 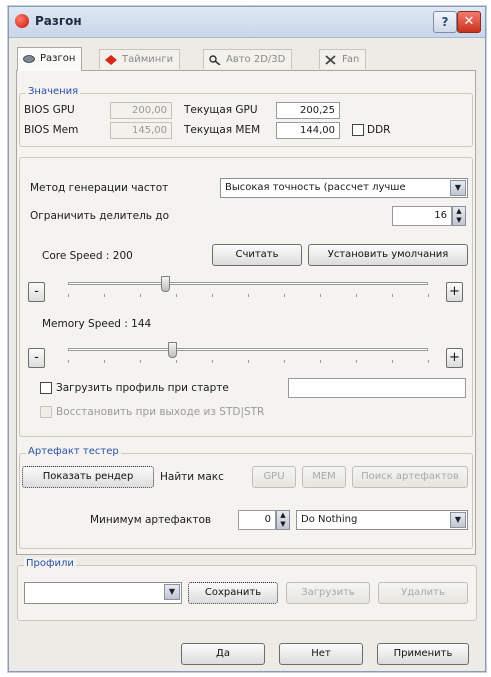 I want to click on app-icon, so click(x=22, y=21).